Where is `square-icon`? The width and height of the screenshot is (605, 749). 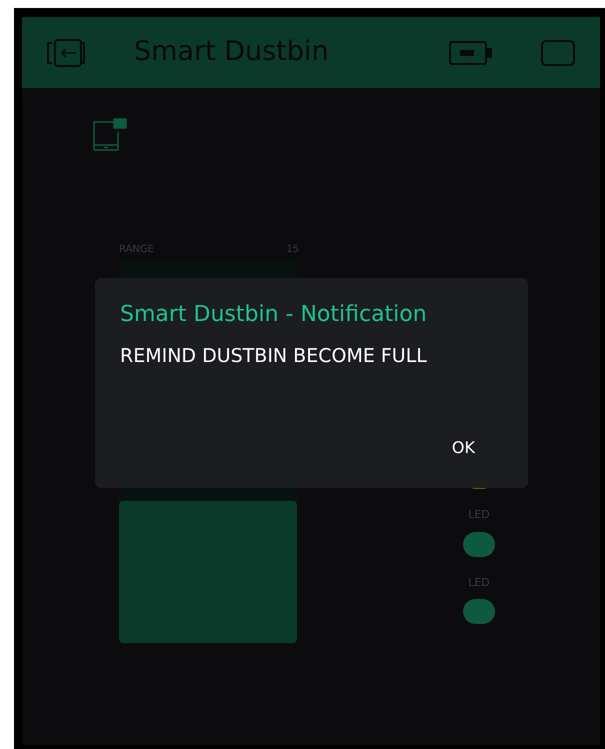
square-icon is located at coordinates (558, 52).